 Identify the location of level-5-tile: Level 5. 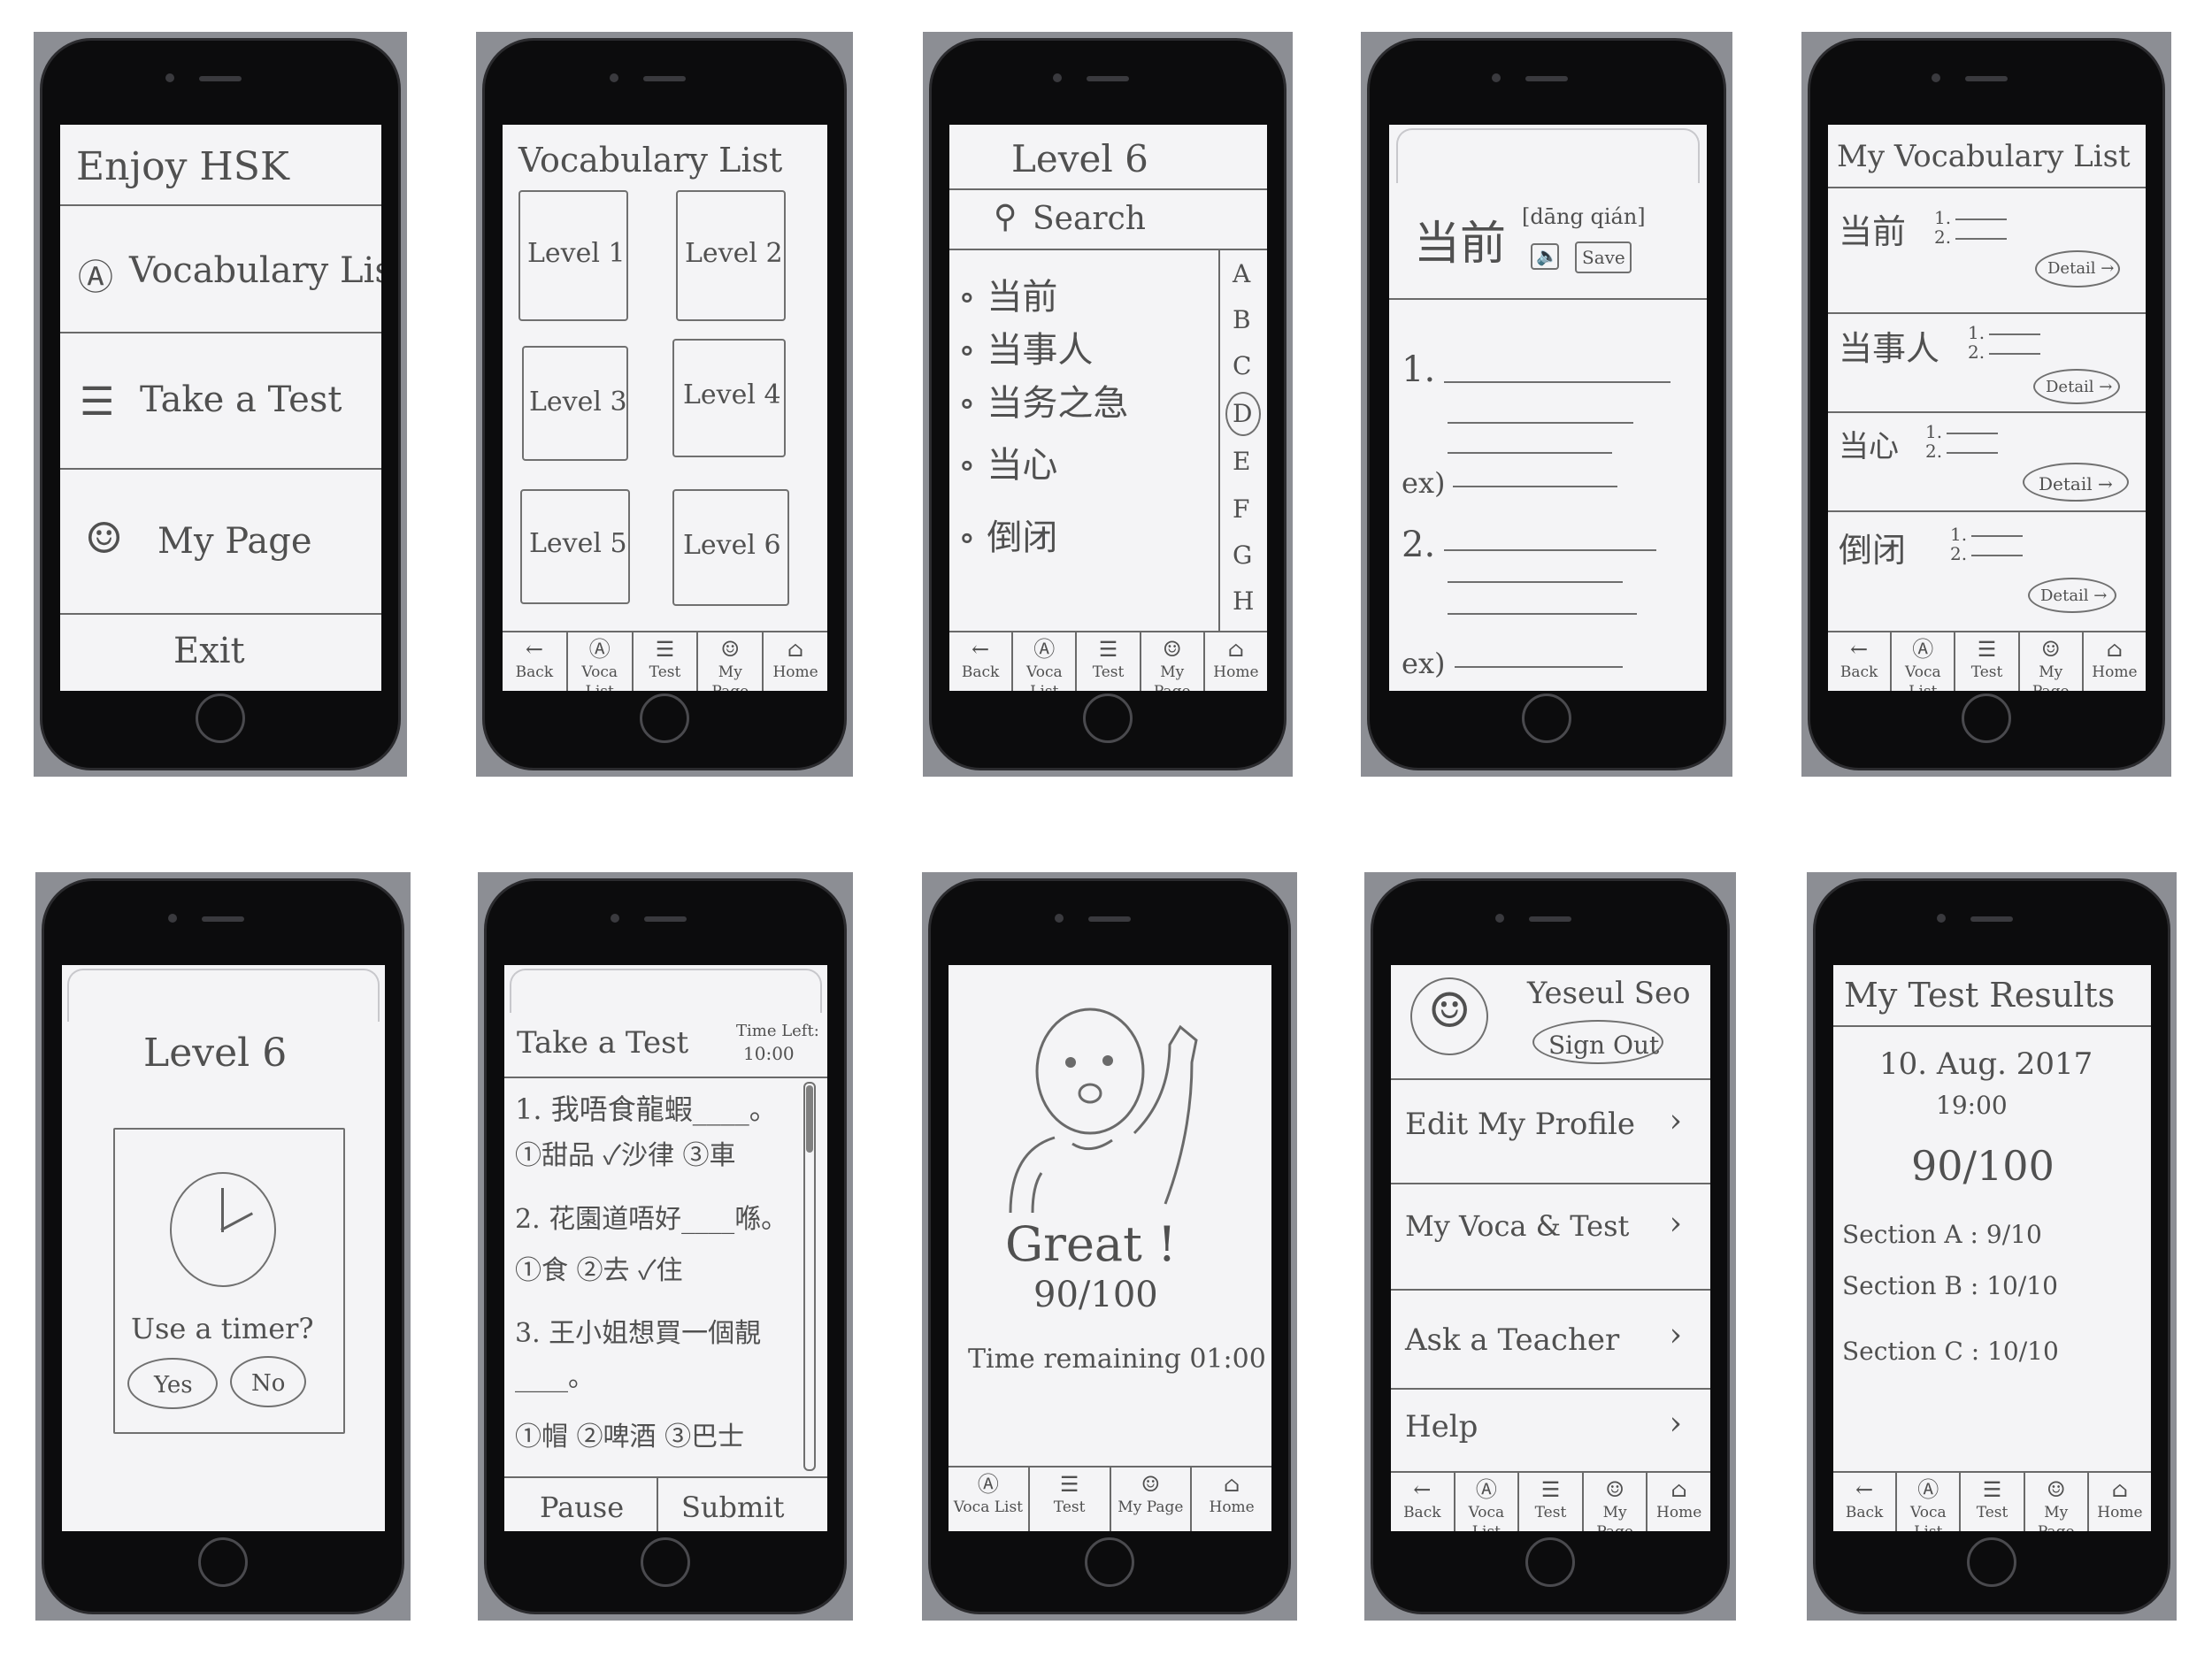
(575, 547).